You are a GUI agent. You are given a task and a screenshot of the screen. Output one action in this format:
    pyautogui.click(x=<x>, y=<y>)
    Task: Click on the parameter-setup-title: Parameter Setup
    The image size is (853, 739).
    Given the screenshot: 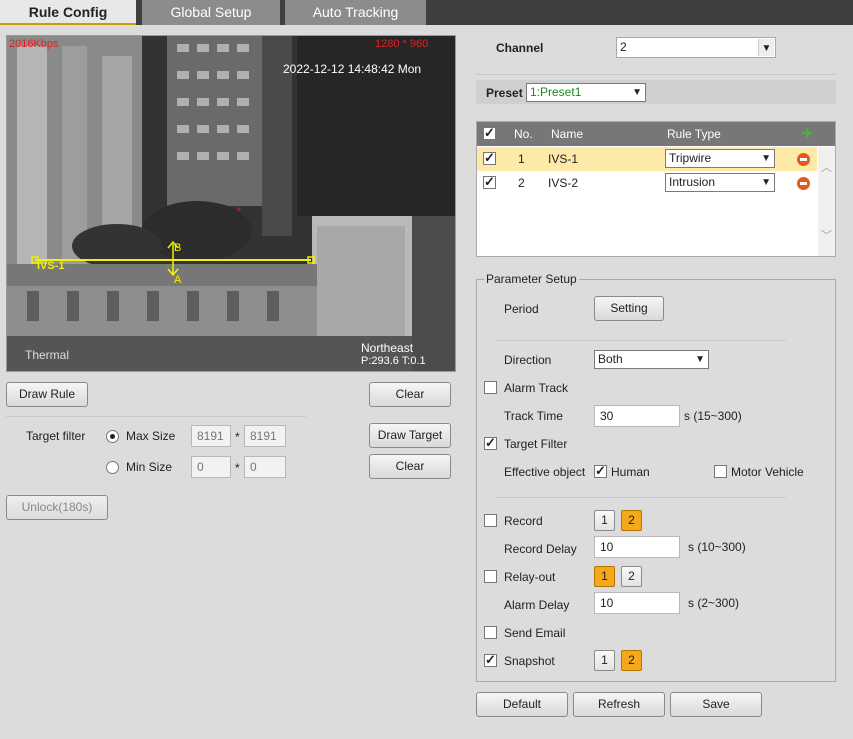 What is the action you would take?
    pyautogui.click(x=531, y=279)
    